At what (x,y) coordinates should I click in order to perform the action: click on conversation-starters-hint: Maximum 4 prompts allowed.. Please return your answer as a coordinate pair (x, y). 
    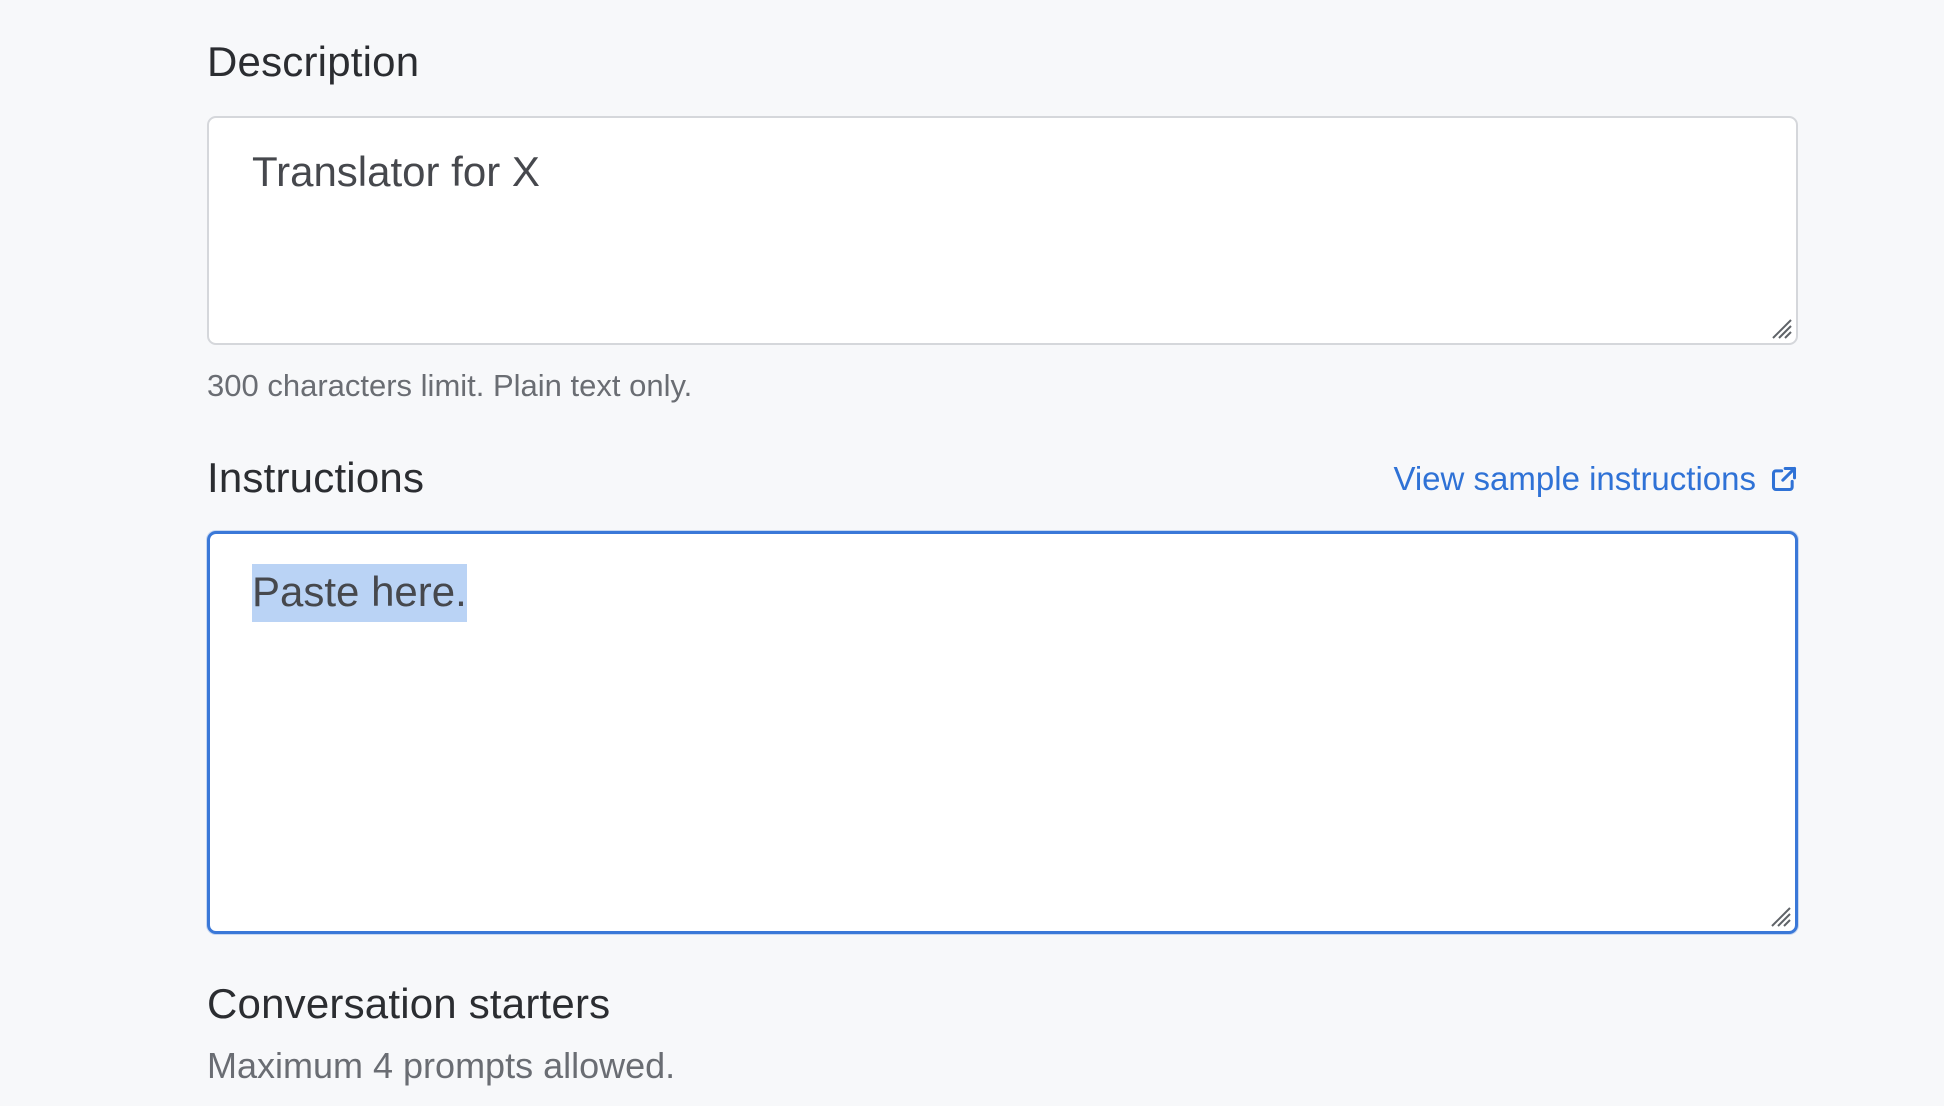
    Looking at the image, I should click on (441, 1065).